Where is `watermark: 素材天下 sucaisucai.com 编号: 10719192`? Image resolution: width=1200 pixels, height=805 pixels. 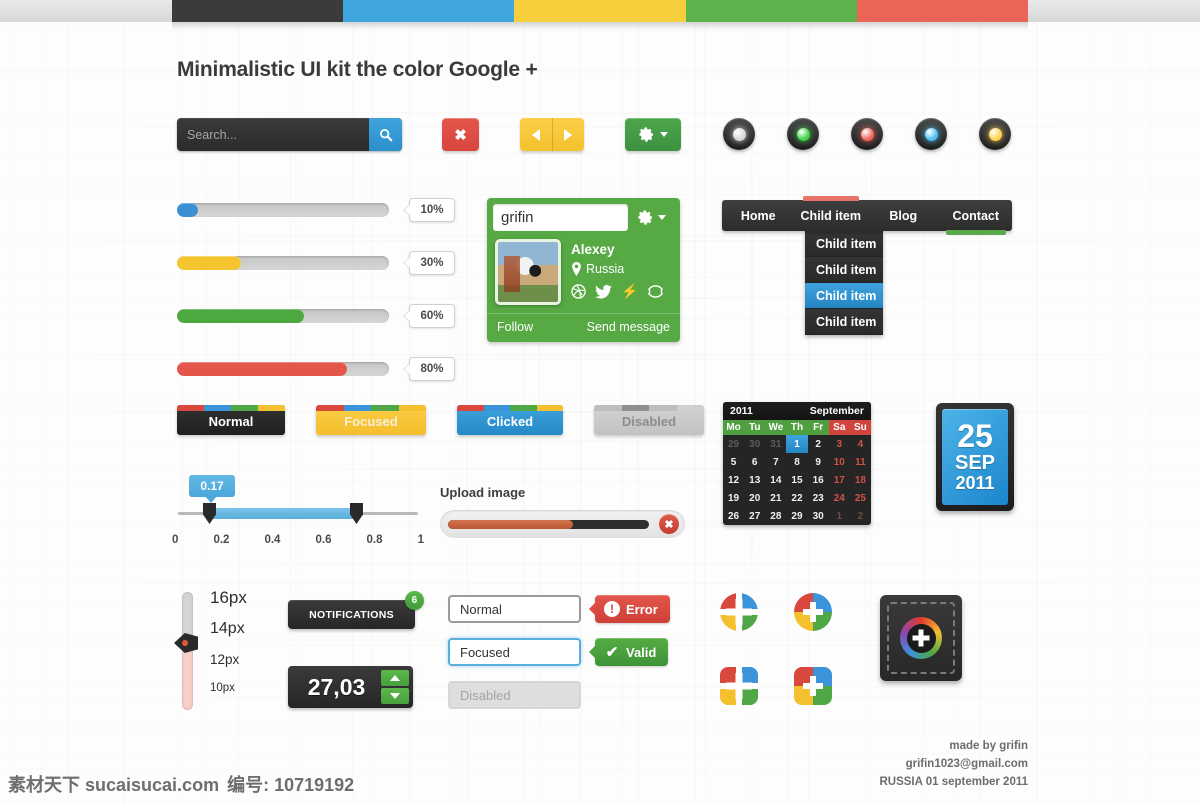
watermark: 素材天下 sucaisucai.com 编号: 10719192 is located at coordinates (181, 784).